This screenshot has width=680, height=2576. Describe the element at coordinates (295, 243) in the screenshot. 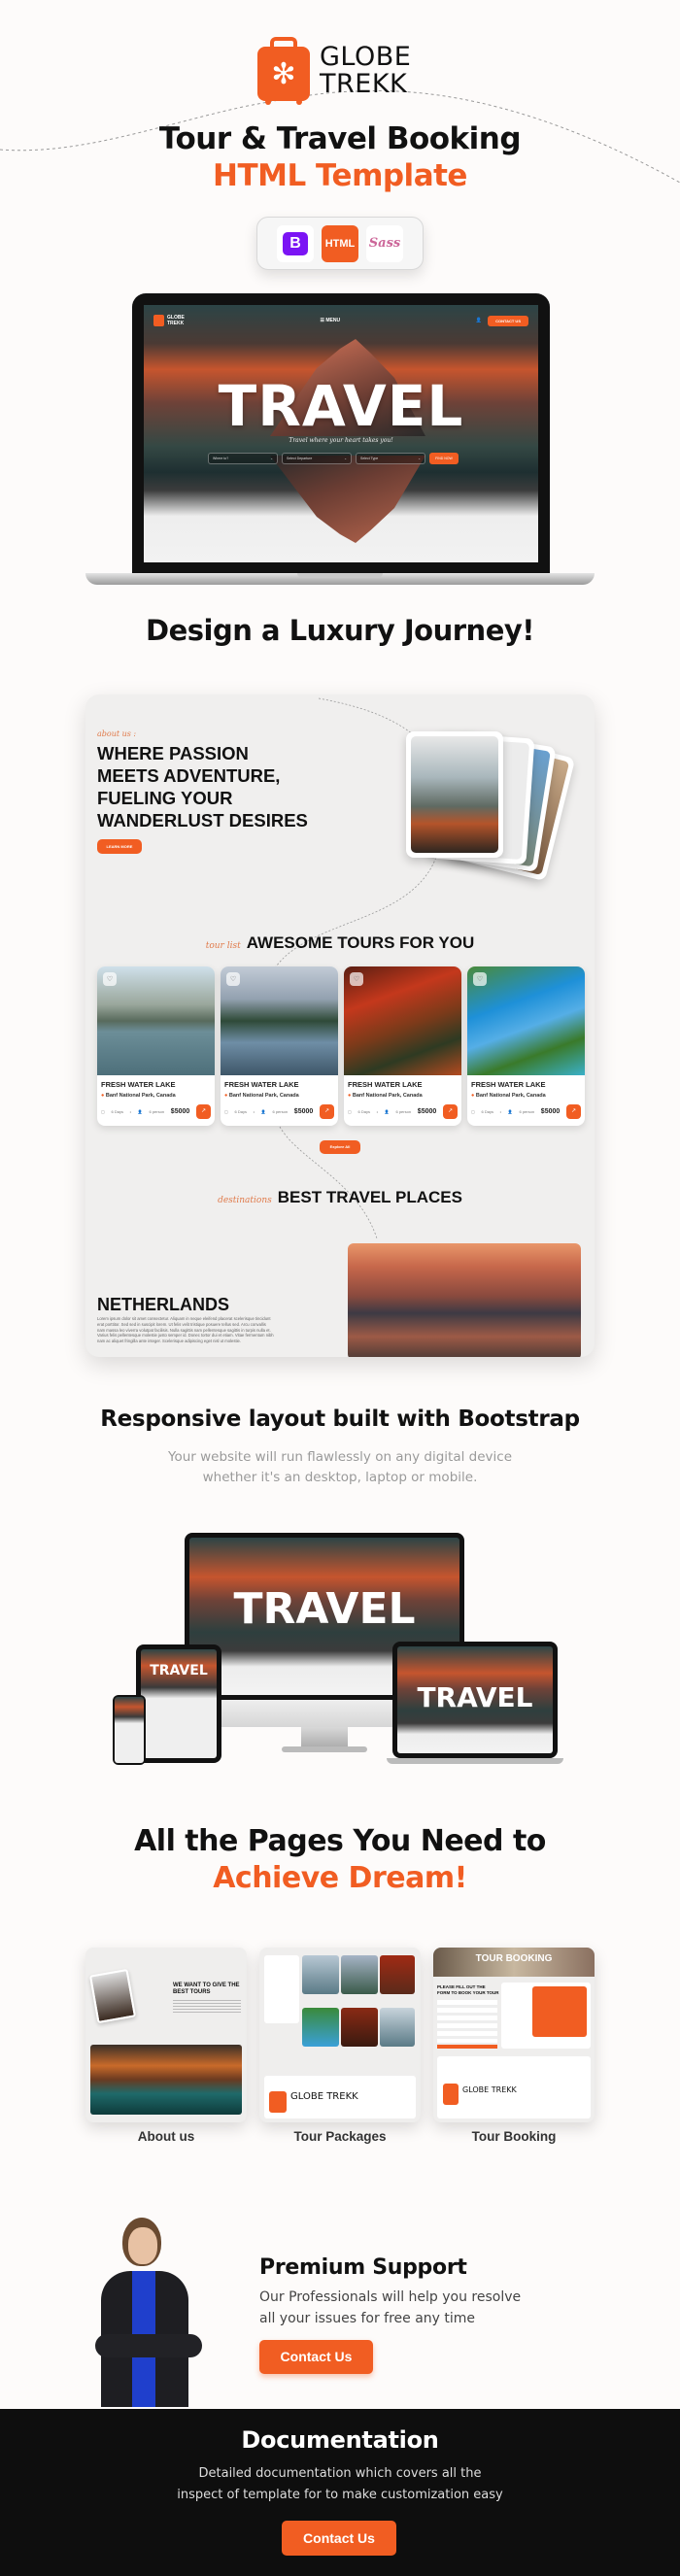

I see `bootstrap-icon: B` at that location.